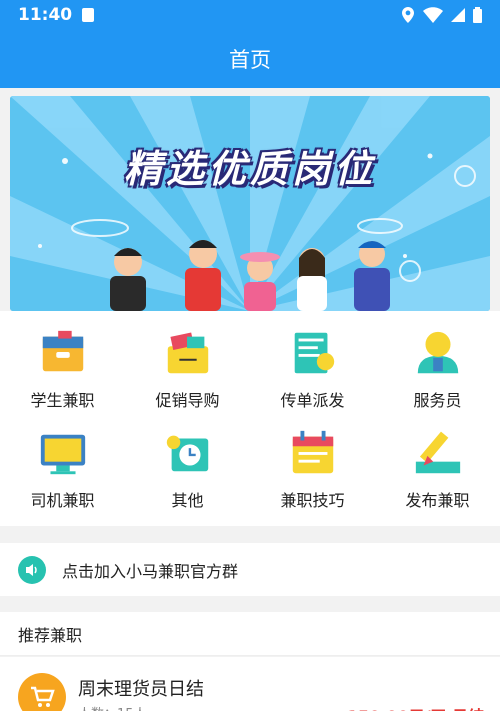 The height and width of the screenshot is (711, 500). Describe the element at coordinates (433, 15) in the screenshot. I see `wifi-icon` at that location.